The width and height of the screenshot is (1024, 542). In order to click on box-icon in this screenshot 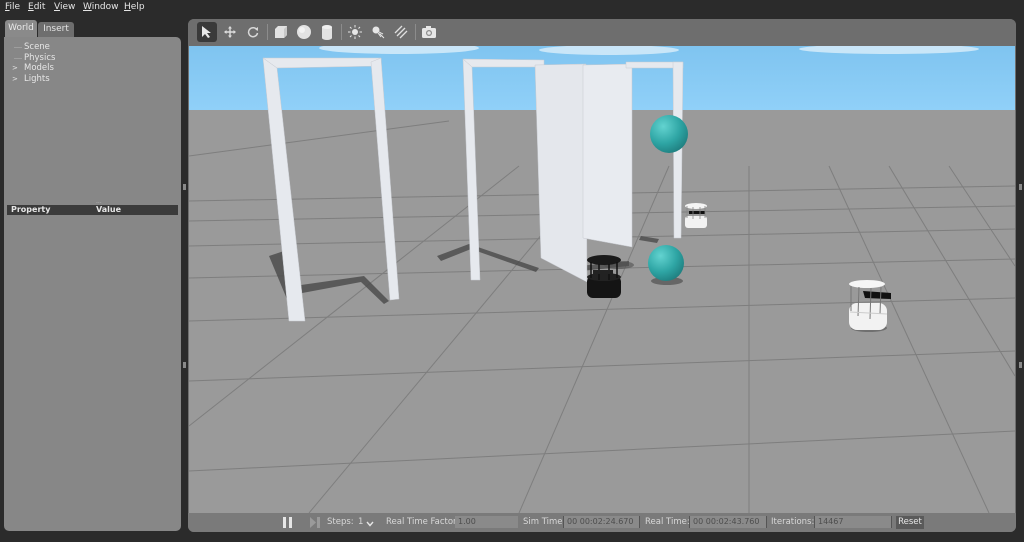, I will do `click(281, 32)`.